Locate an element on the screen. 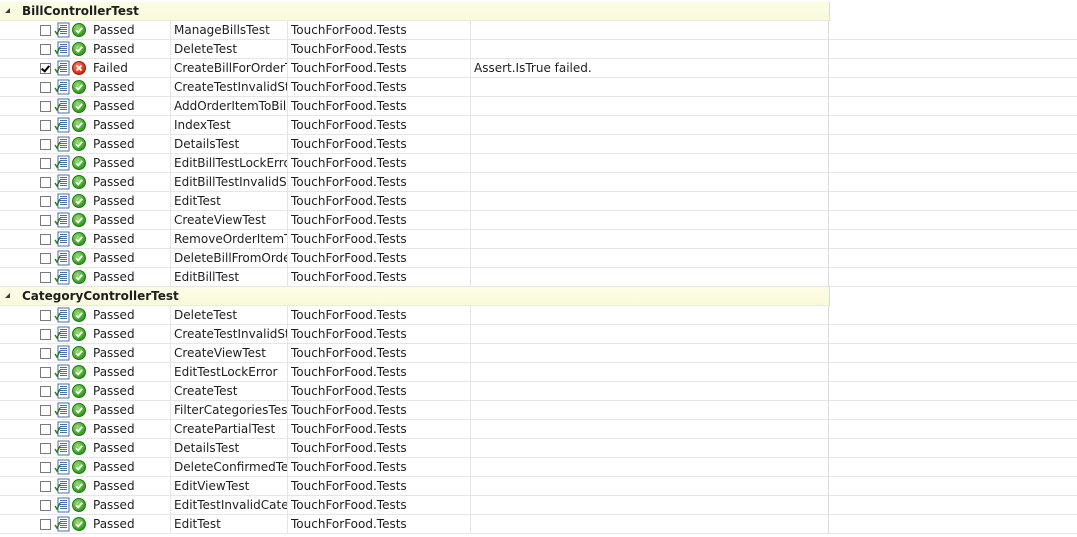 The image size is (1077, 537). test-name-cell: EditBillTestLockError is located at coordinates (230, 163).